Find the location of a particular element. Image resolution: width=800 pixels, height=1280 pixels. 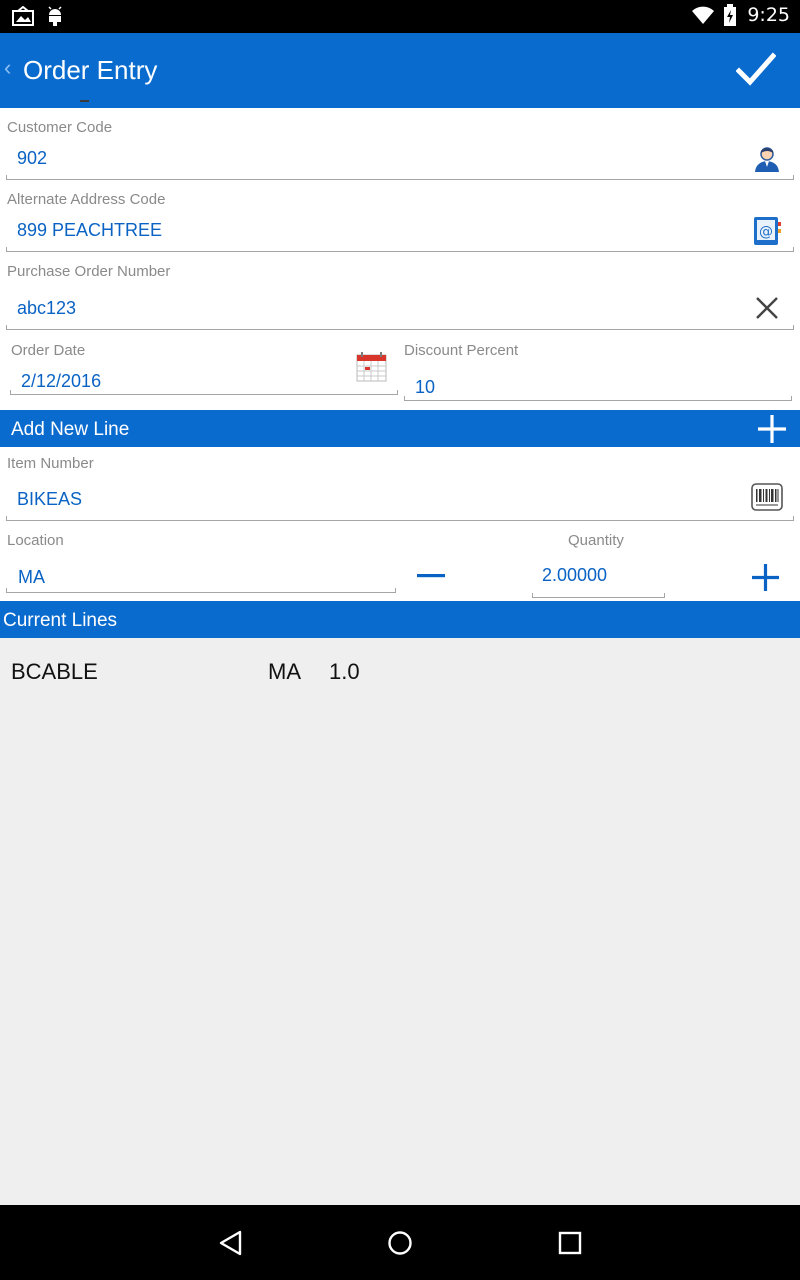

alternate-address-underline is located at coordinates (400, 249).